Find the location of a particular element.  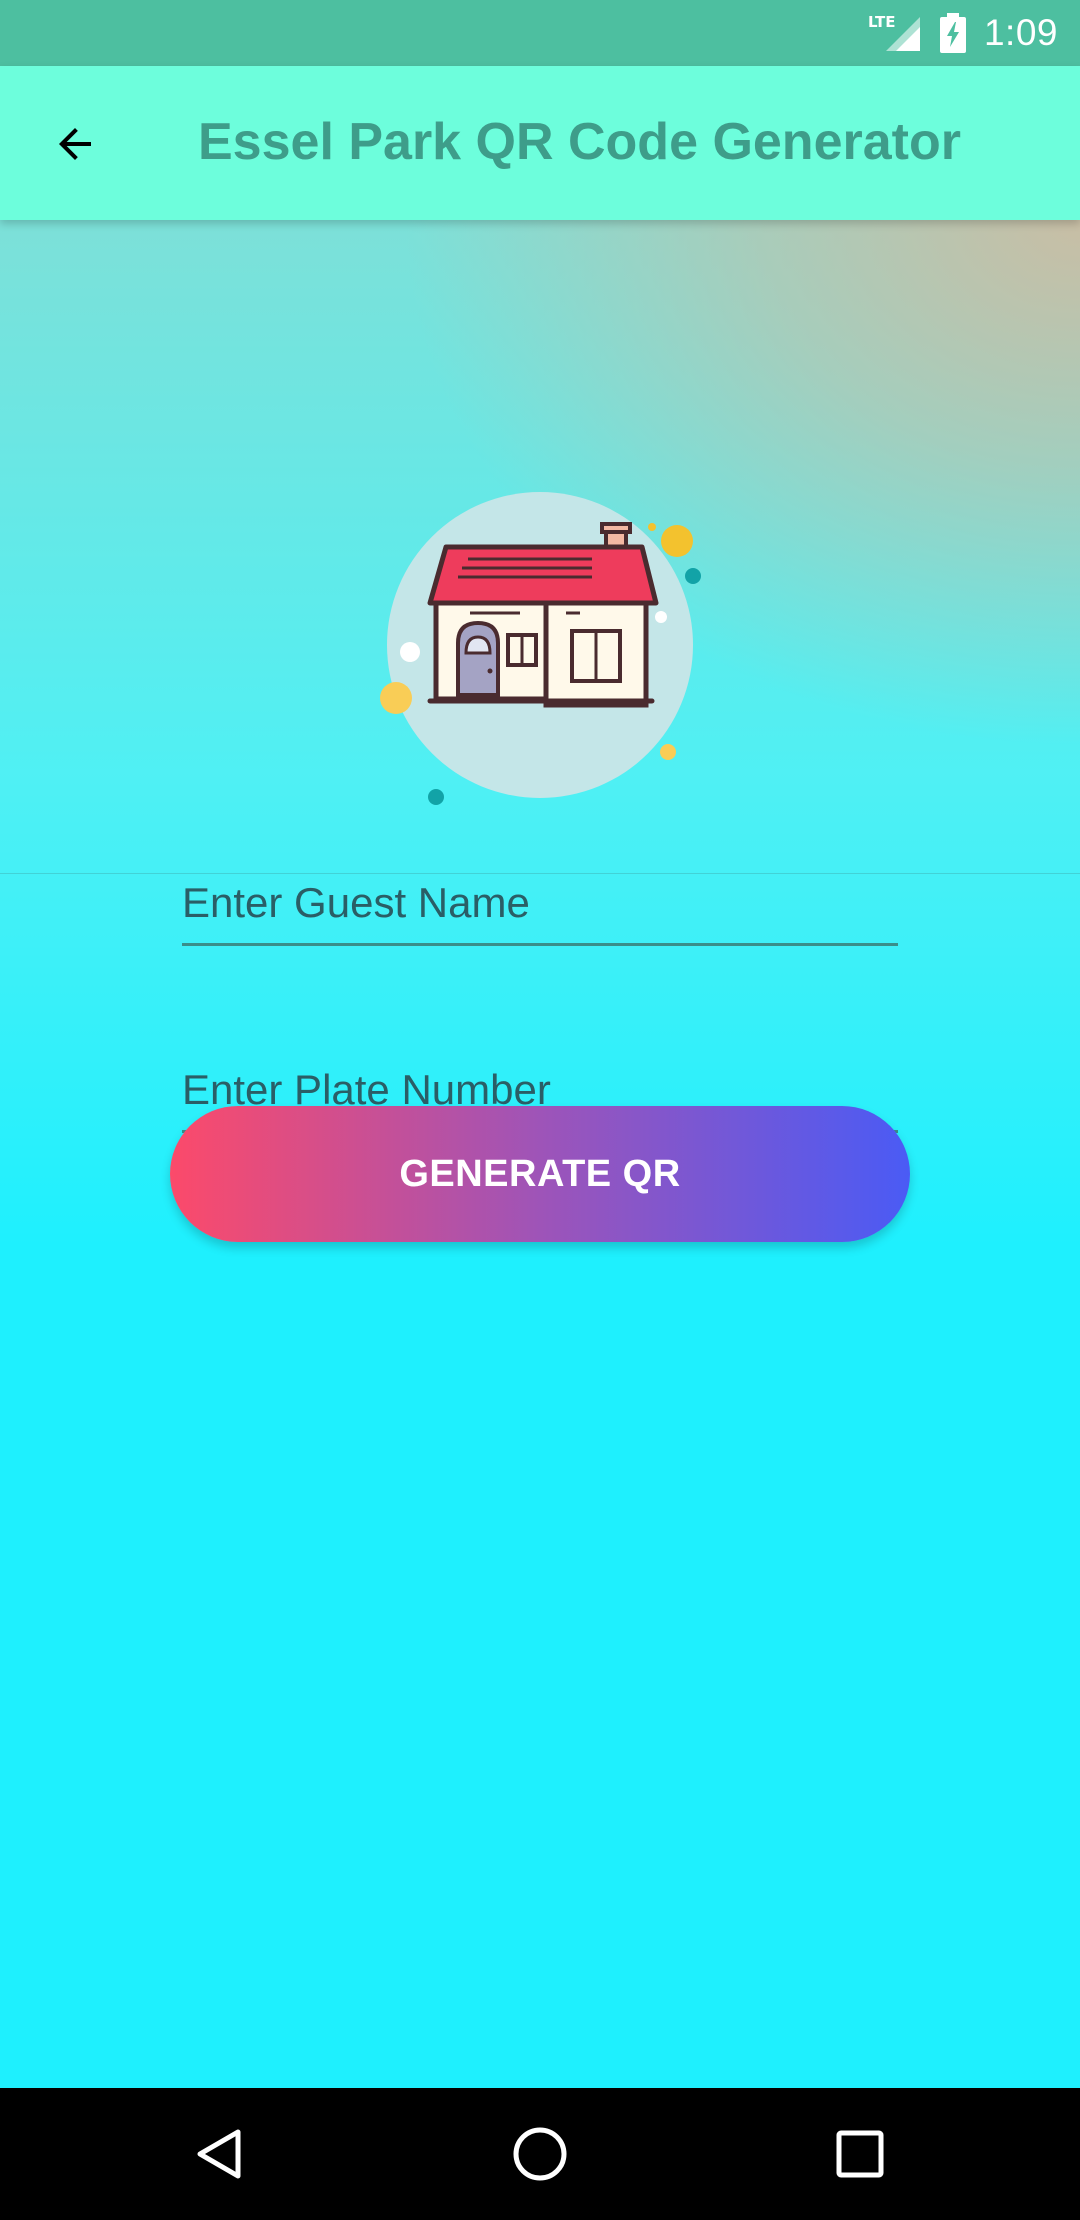

guest-name-field is located at coordinates (540, 891).